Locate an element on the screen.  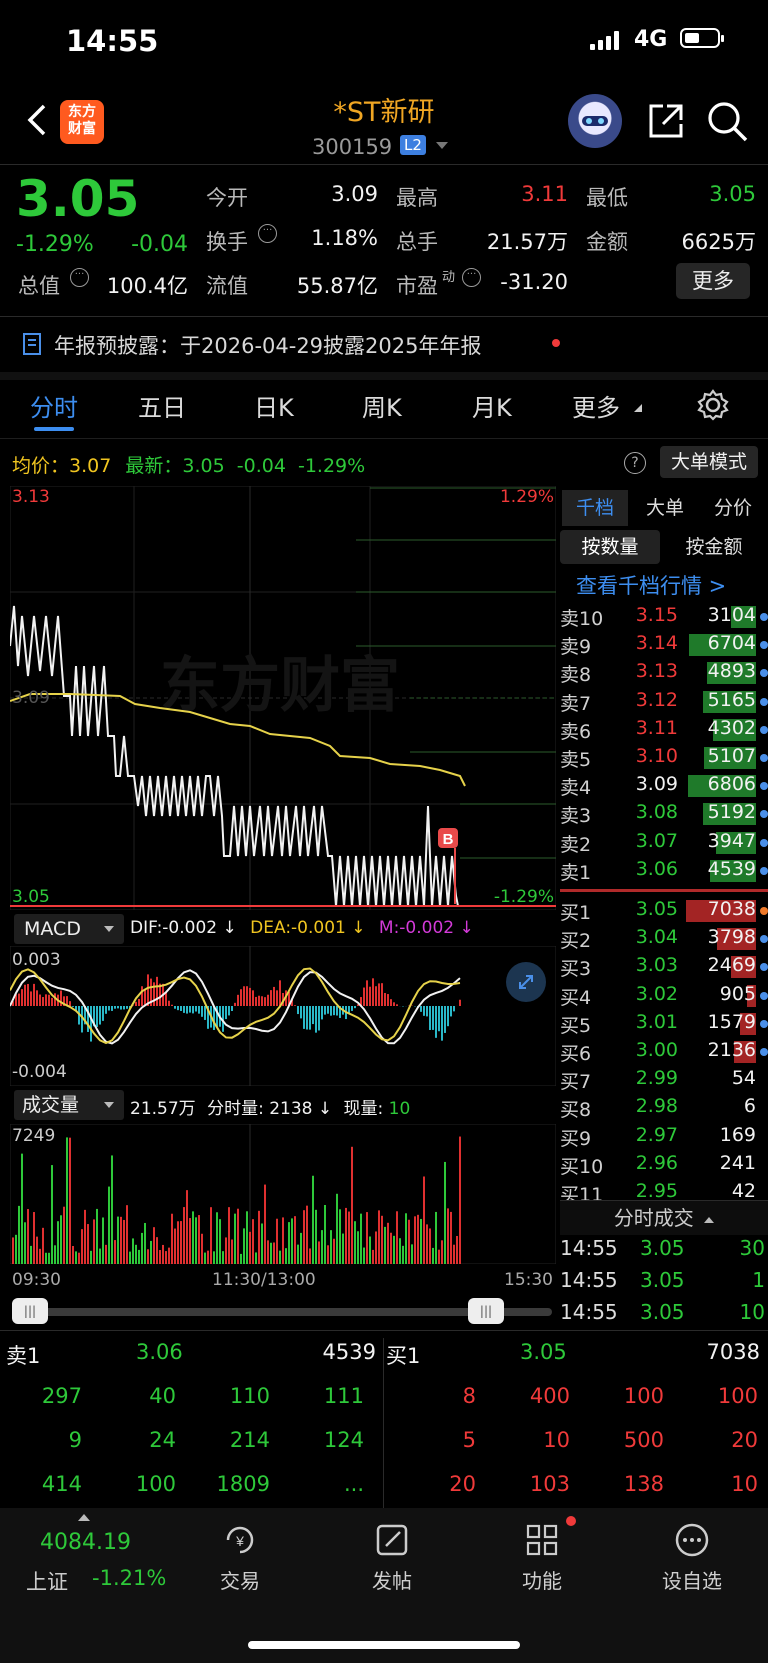
ask-level-row: 卖9 3.14 6704 is located at coordinates (664, 646).